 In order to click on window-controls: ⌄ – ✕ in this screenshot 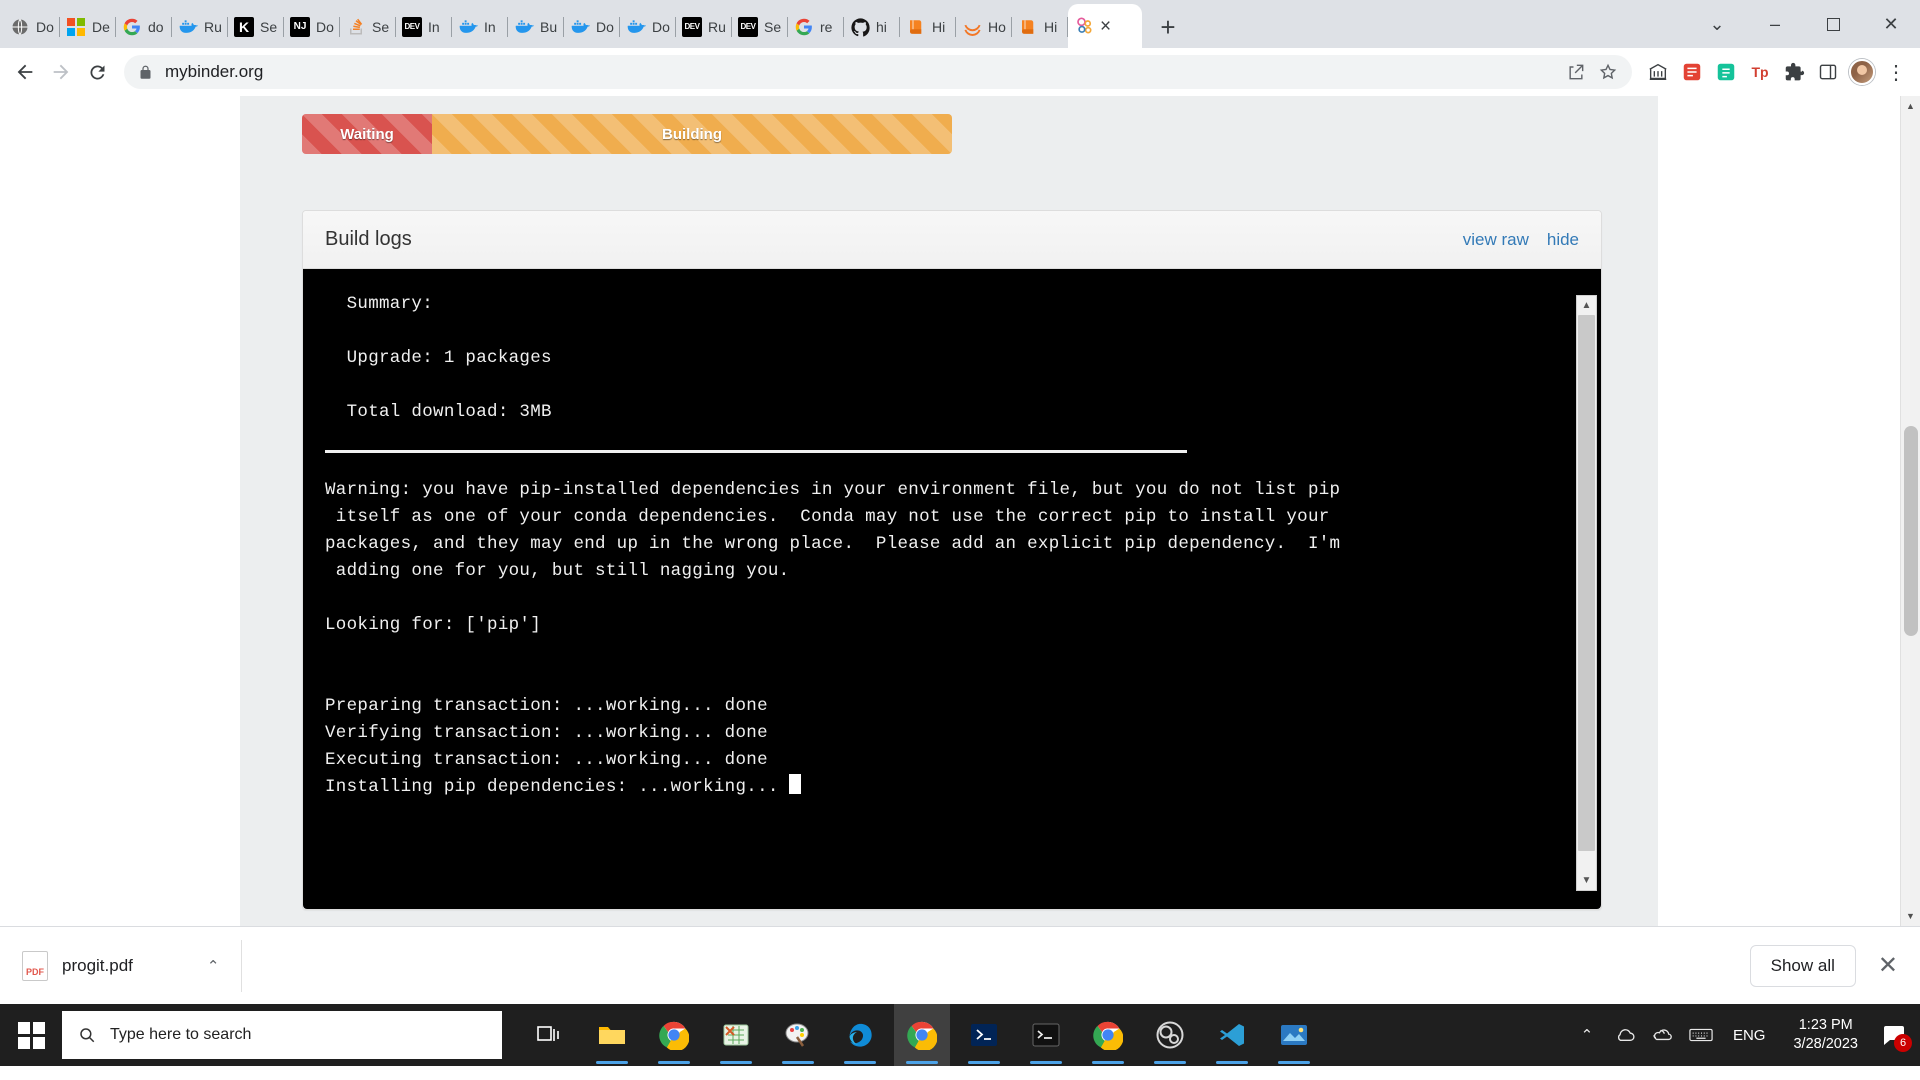, I will do `click(1804, 24)`.